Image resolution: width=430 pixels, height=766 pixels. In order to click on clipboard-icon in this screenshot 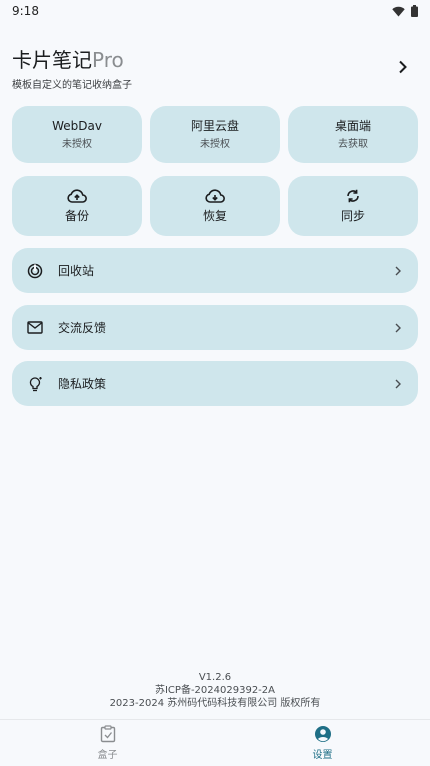, I will do `click(107, 734)`.